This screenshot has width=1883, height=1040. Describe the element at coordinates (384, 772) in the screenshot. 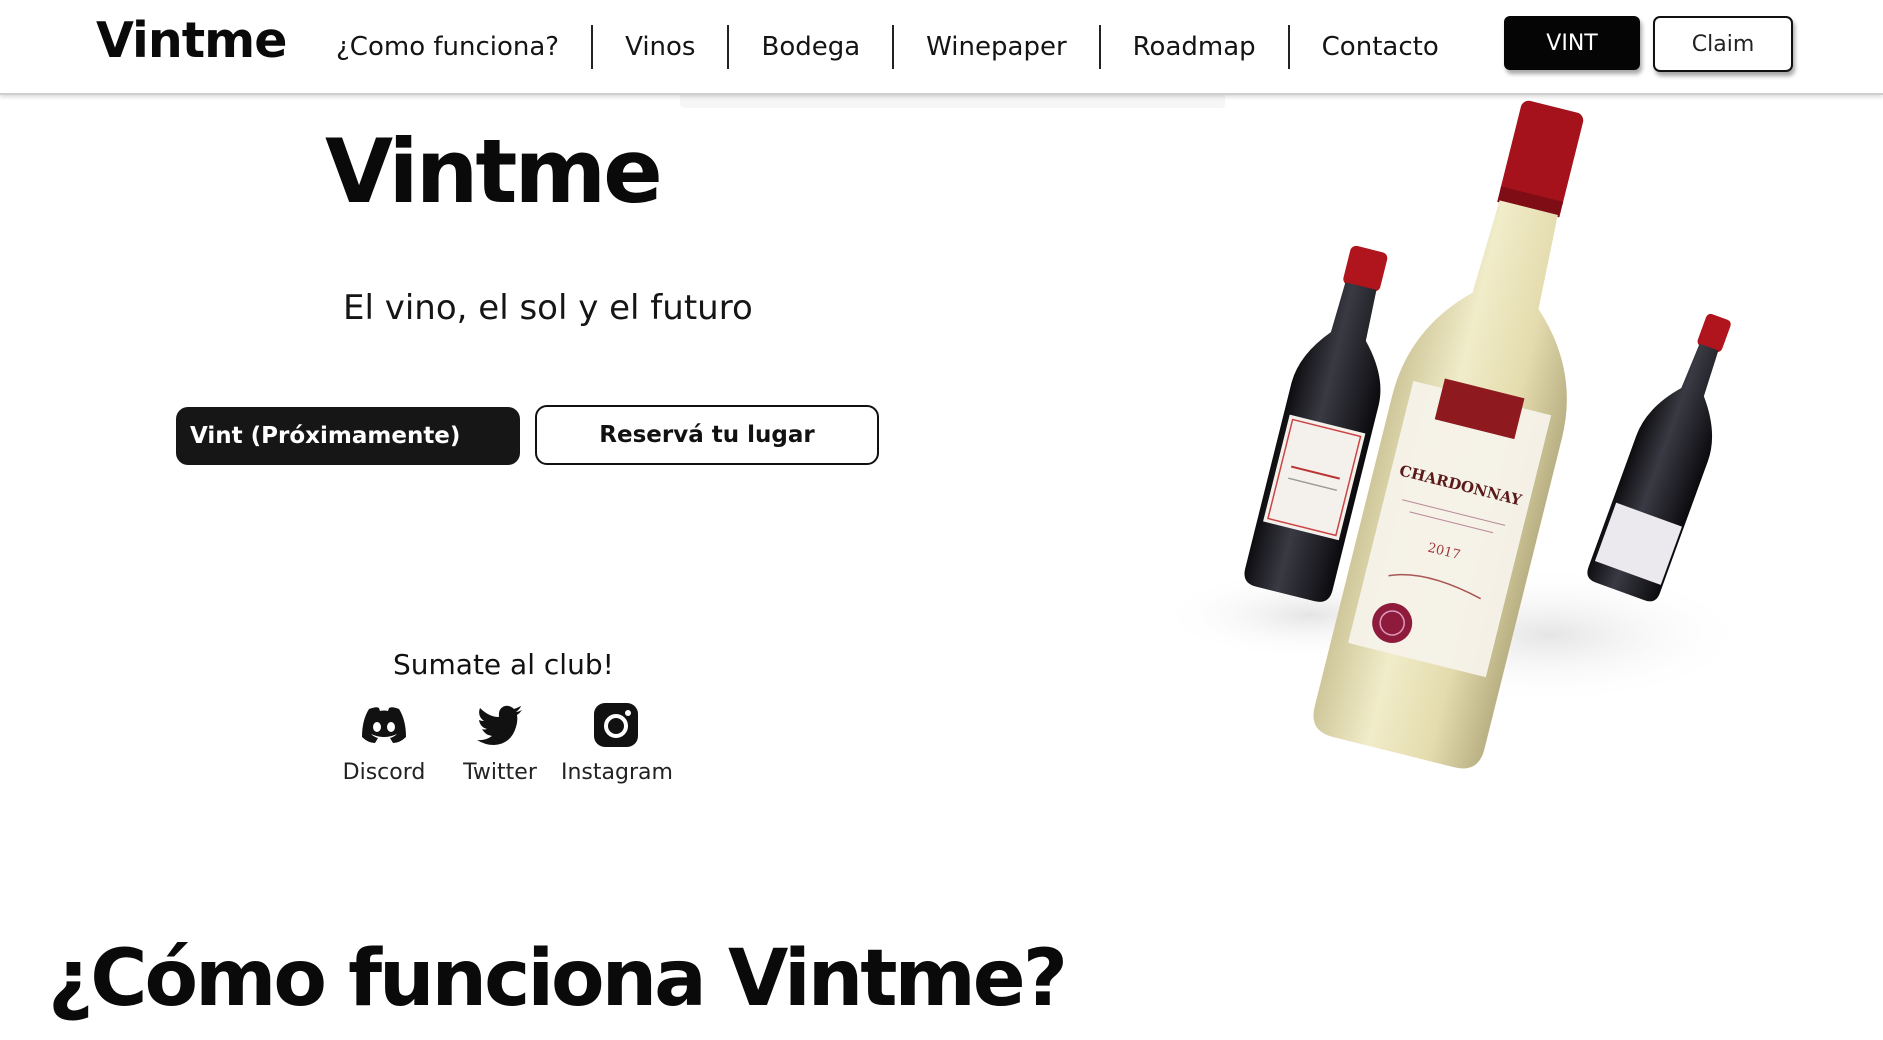

I see `social-label-discord: Discord` at that location.